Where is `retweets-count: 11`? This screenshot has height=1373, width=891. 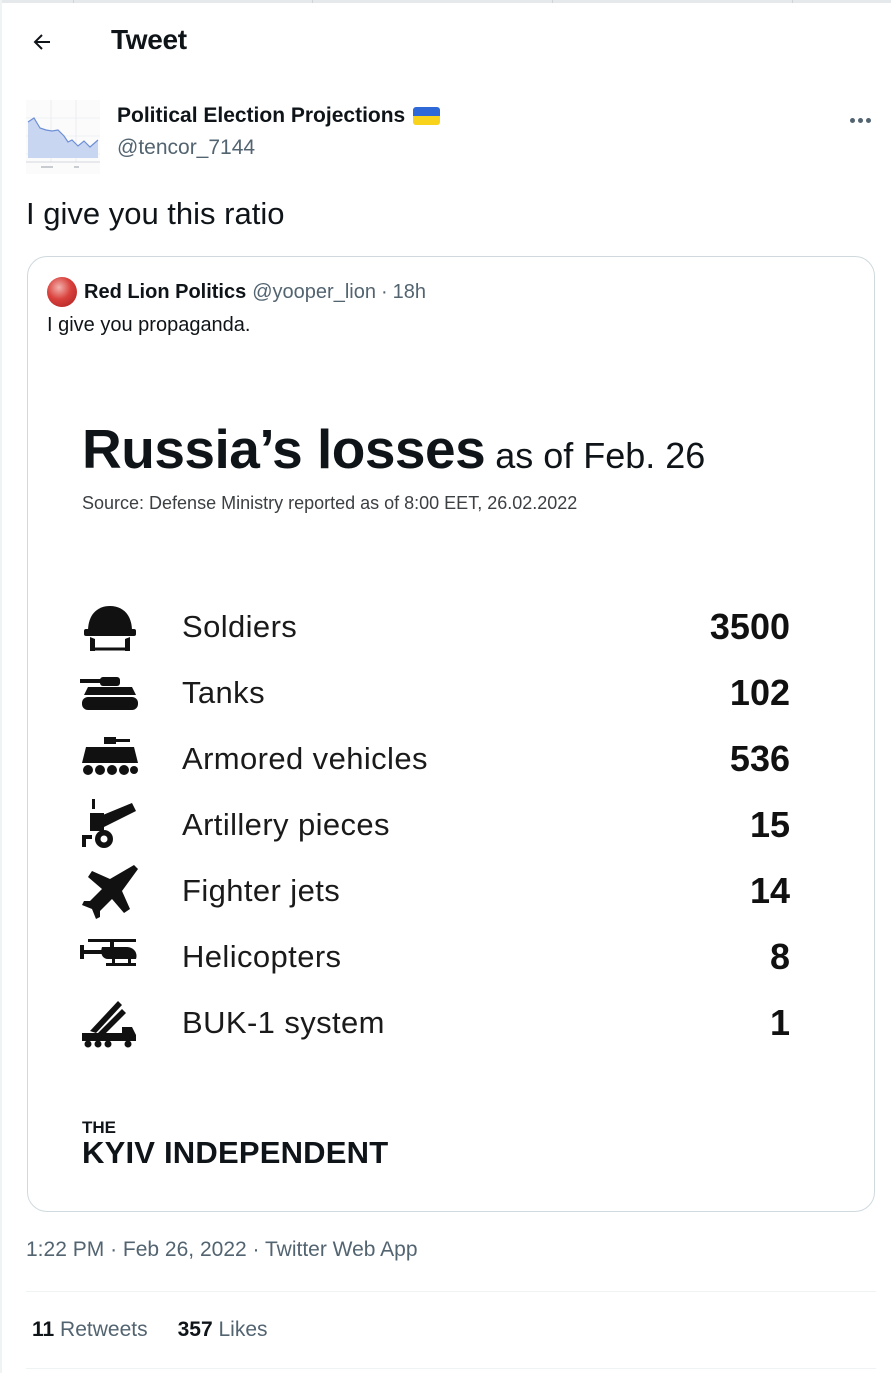
retweets-count: 11 is located at coordinates (43, 1329).